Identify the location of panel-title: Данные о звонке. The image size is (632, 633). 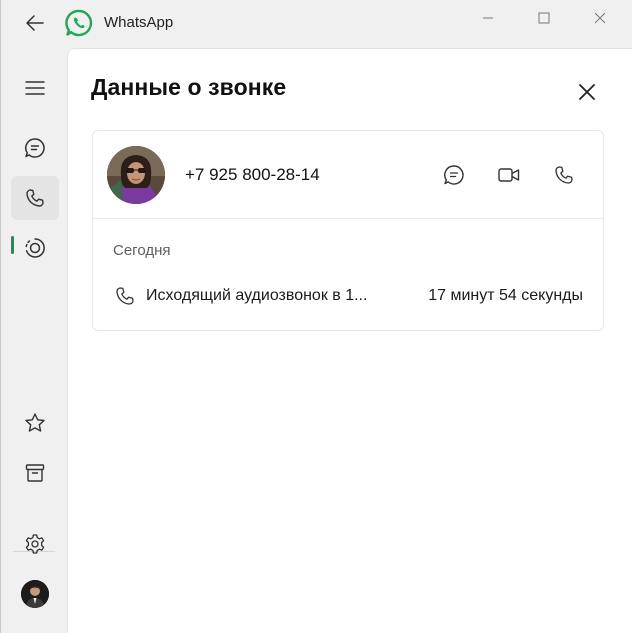
(189, 87).